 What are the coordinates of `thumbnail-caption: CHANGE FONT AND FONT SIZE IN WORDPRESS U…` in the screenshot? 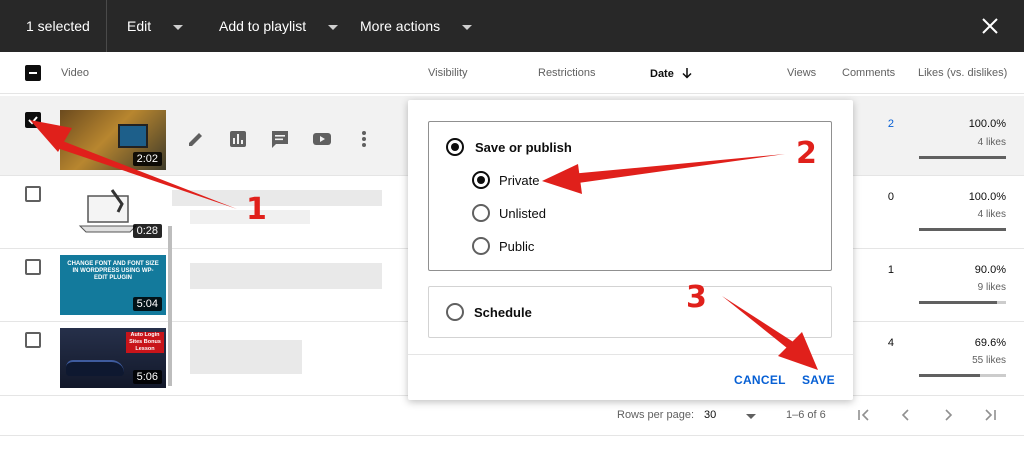 It's located at (113, 271).